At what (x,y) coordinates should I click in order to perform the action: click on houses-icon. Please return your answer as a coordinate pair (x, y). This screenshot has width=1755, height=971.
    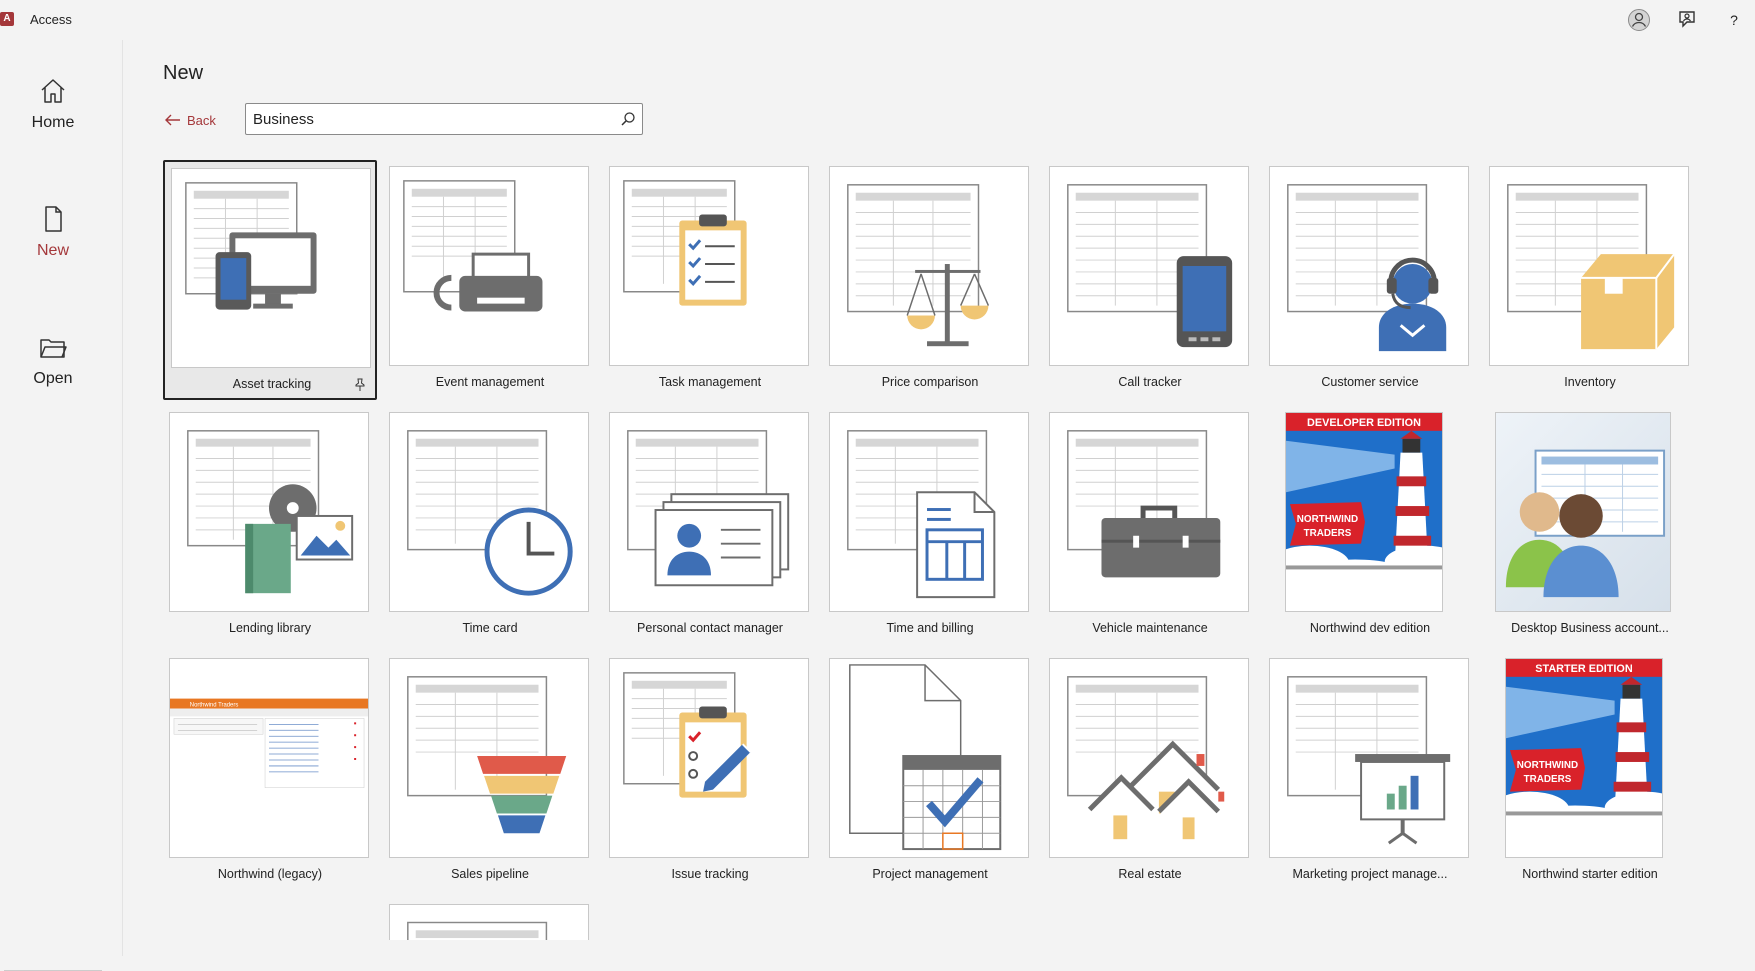
    Looking at the image, I should click on (1146, 758).